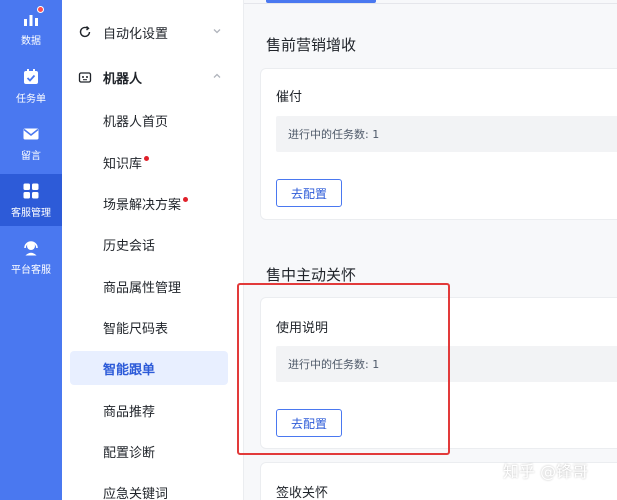  I want to click on robot-icon, so click(85, 77).